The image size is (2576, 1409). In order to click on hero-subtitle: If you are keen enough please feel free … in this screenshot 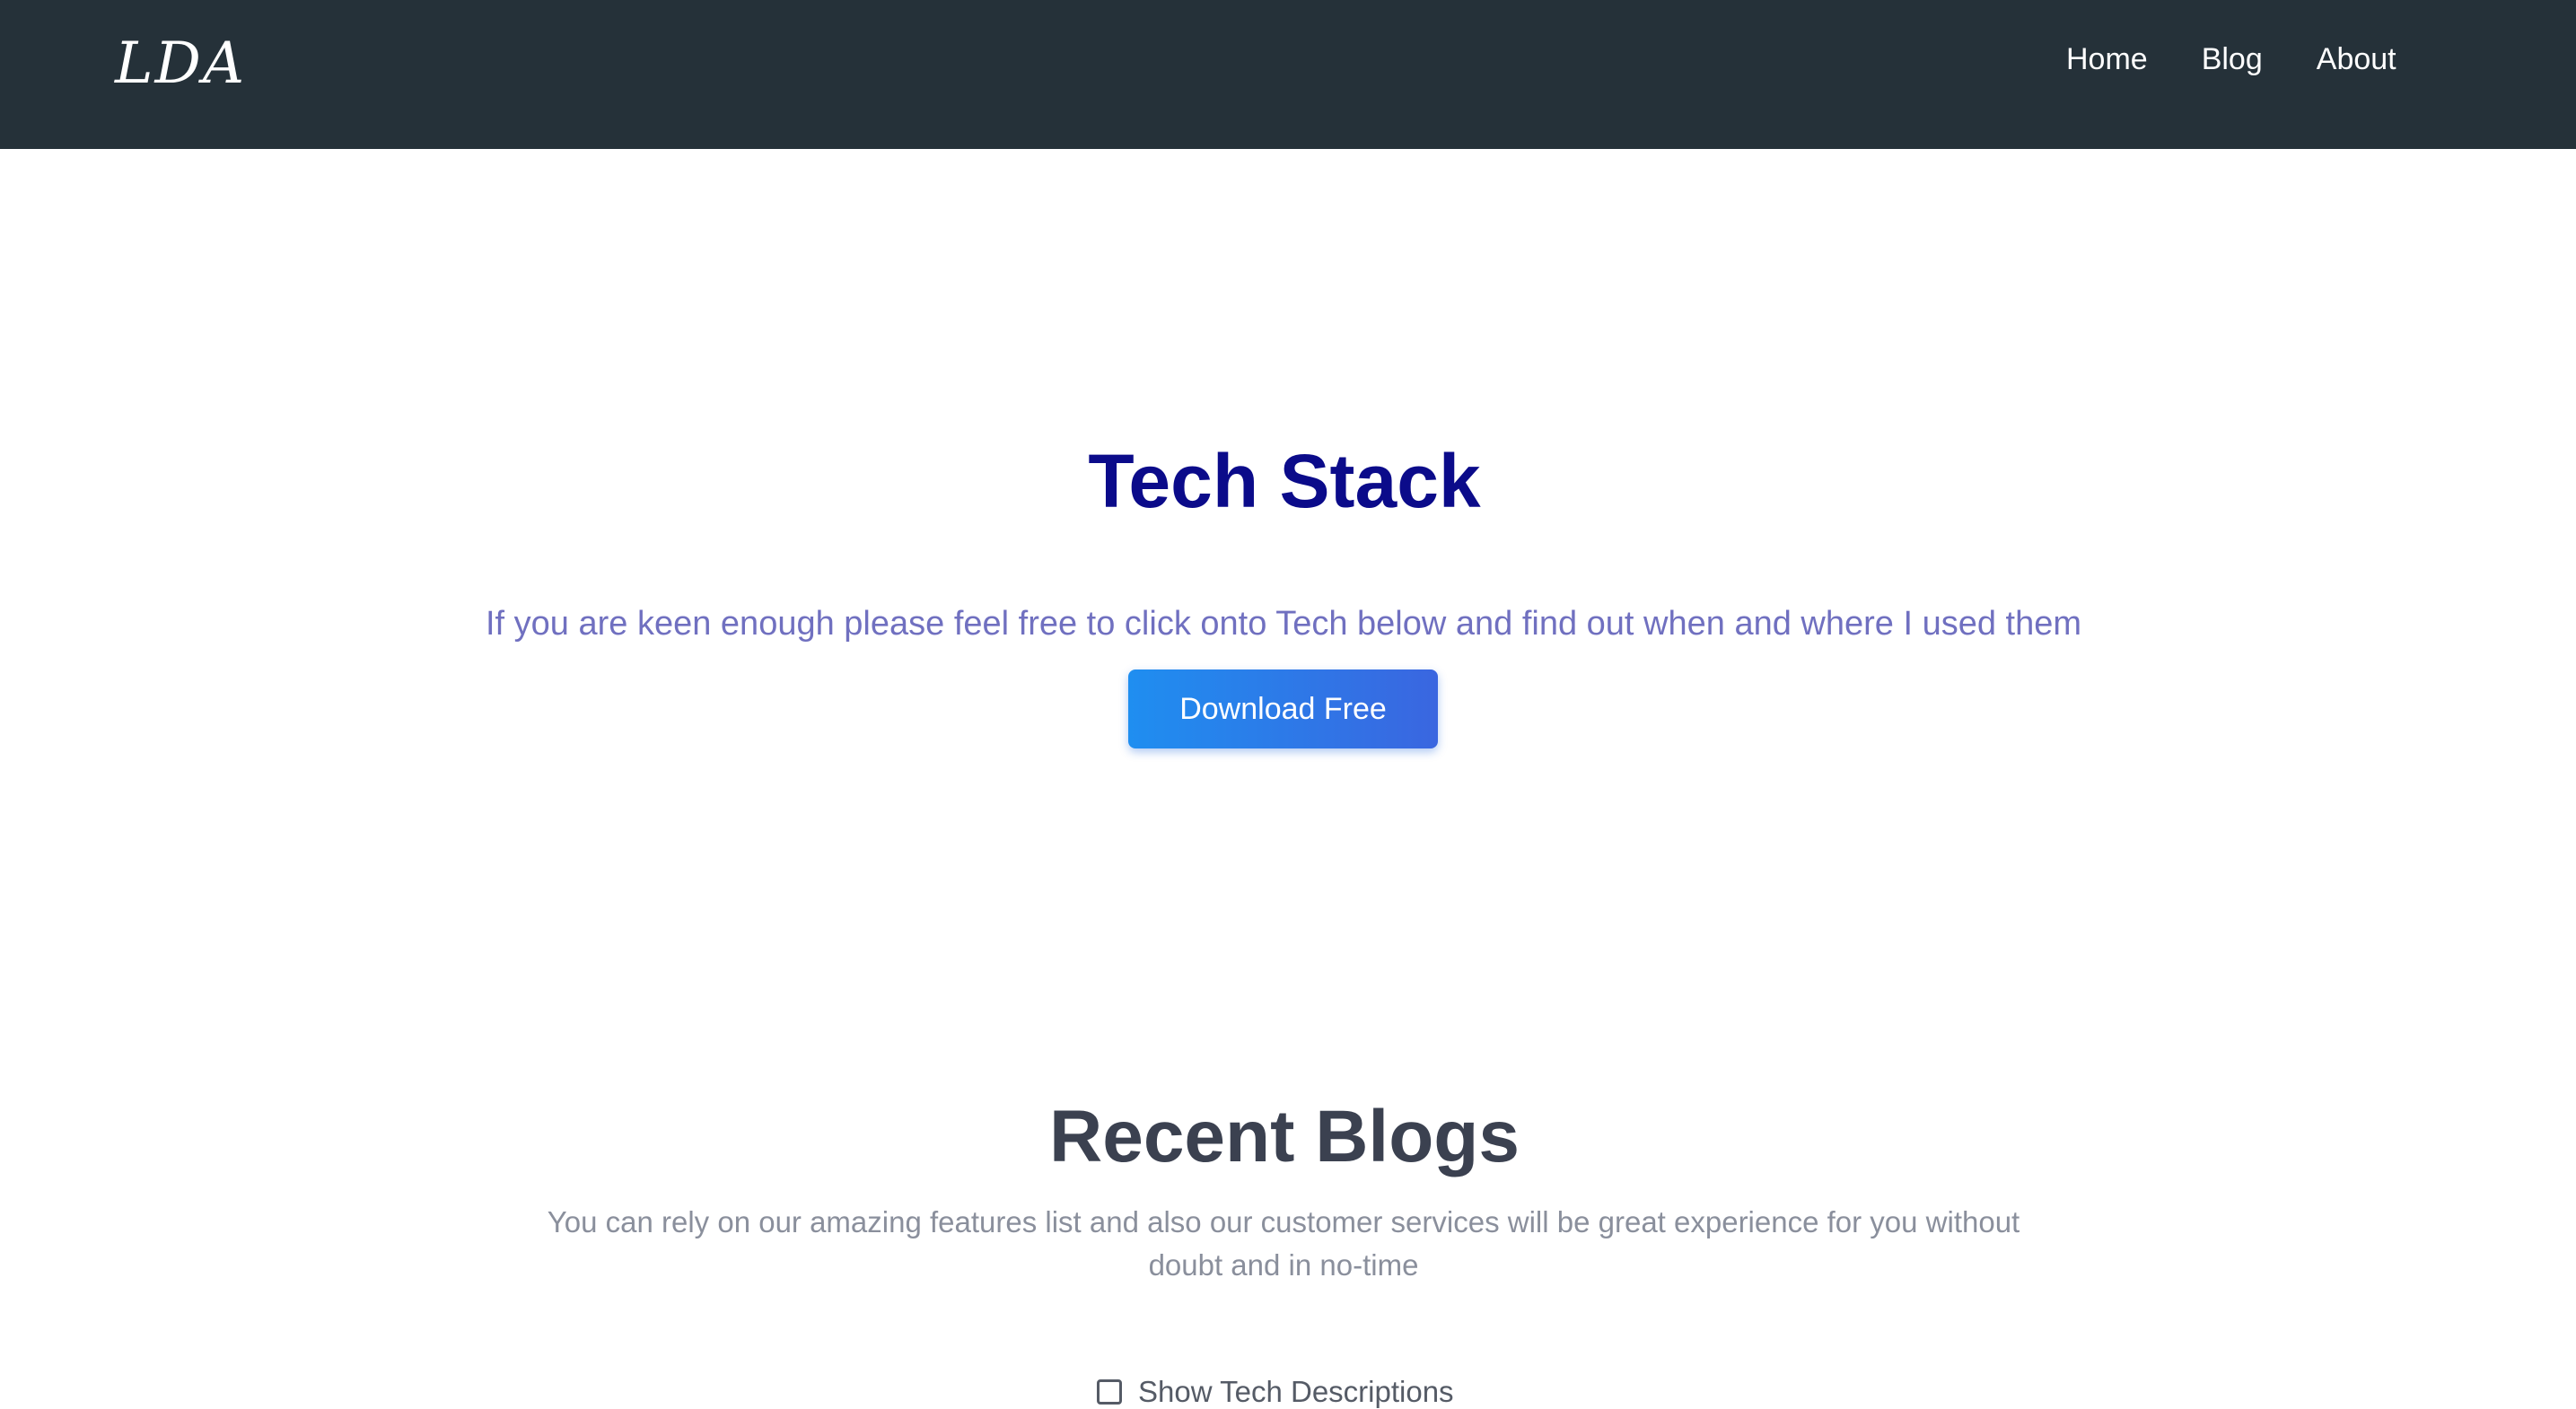, I will do `click(1283, 624)`.